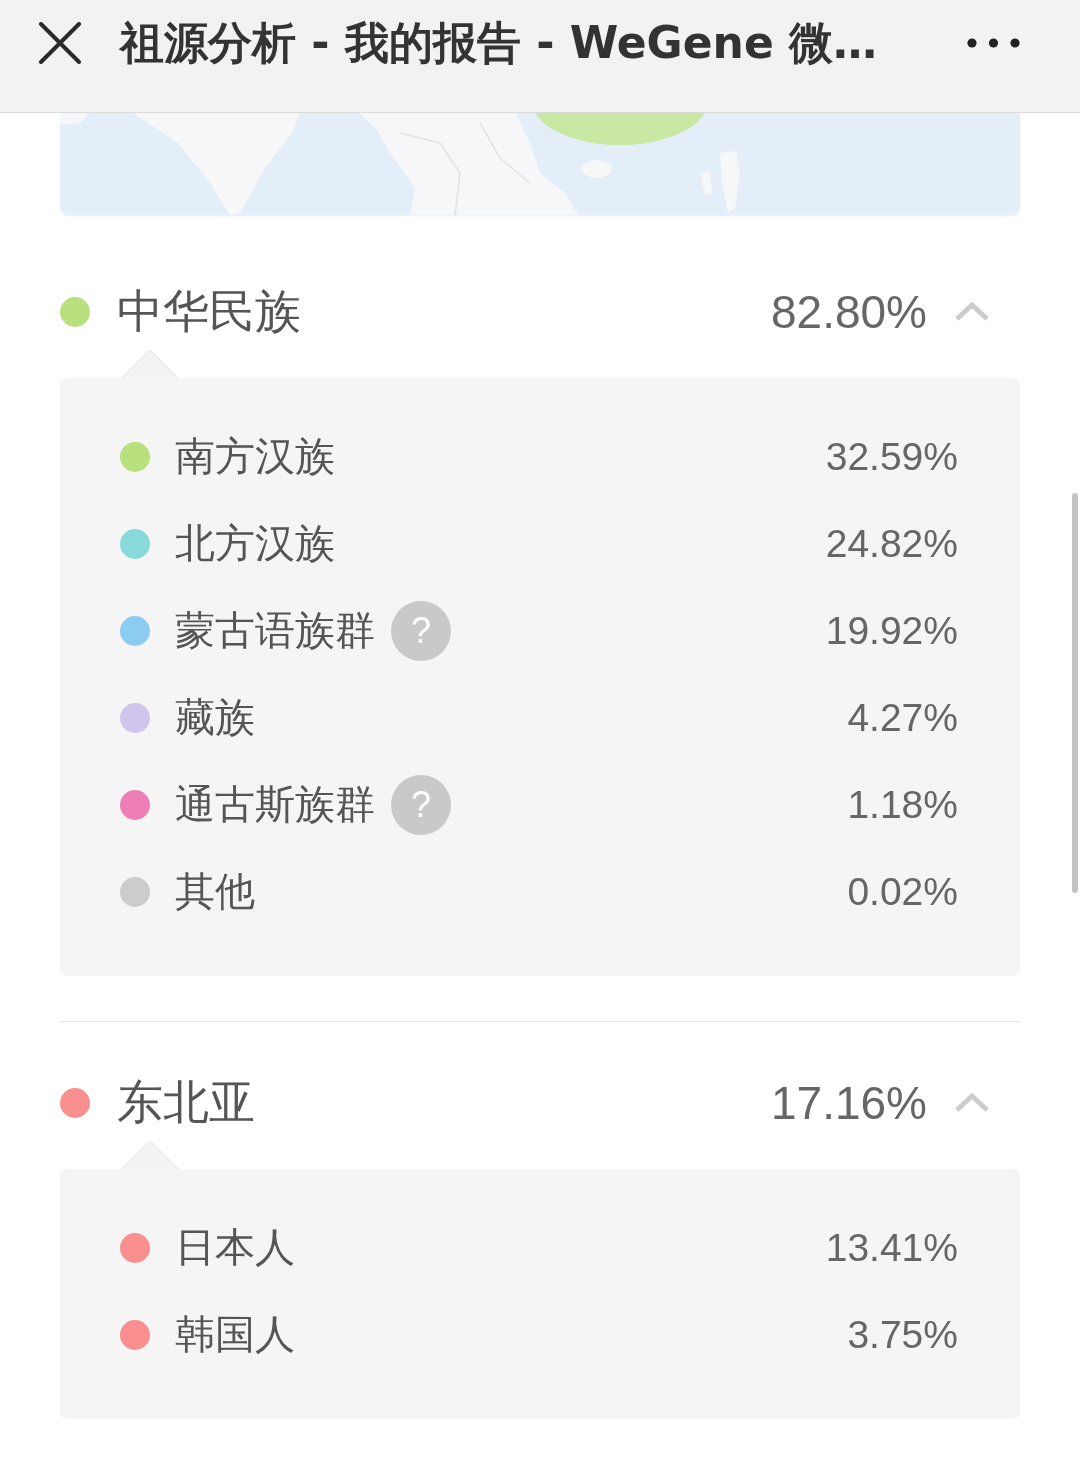 This screenshot has height=1459, width=1080. Describe the element at coordinates (275, 804) in the screenshot. I see `subgroup-name: 通古斯族群` at that location.